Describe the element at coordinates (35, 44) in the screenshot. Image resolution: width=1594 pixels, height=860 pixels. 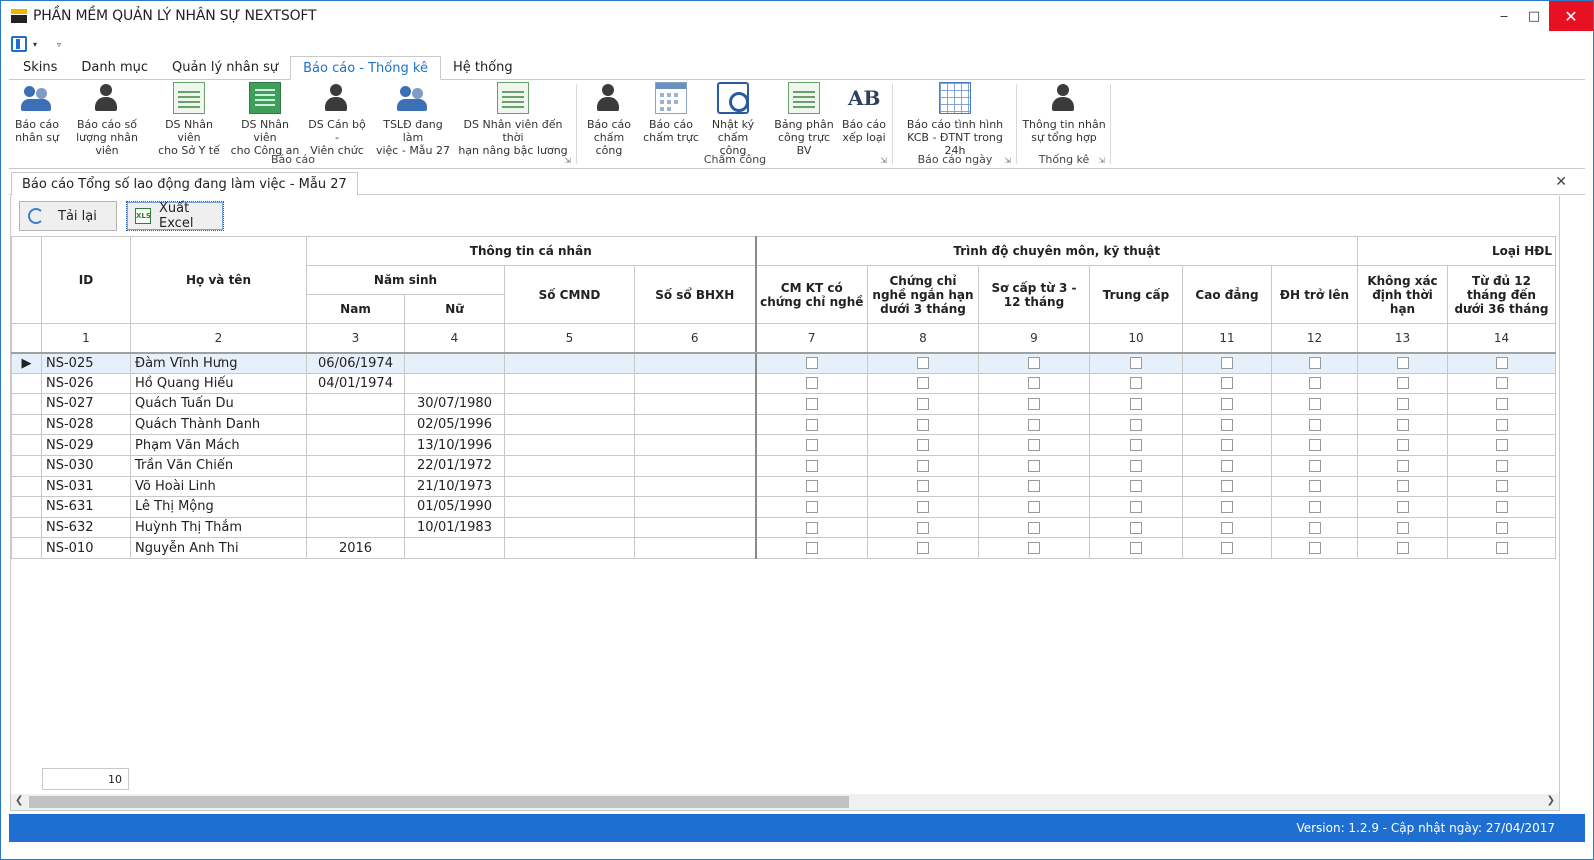
I see `chevron-down-icon: ▾` at that location.